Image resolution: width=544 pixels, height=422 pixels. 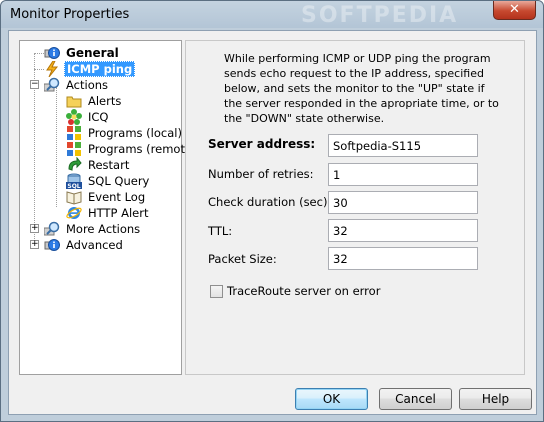 I want to click on restart-arrow-icon, so click(x=75, y=164).